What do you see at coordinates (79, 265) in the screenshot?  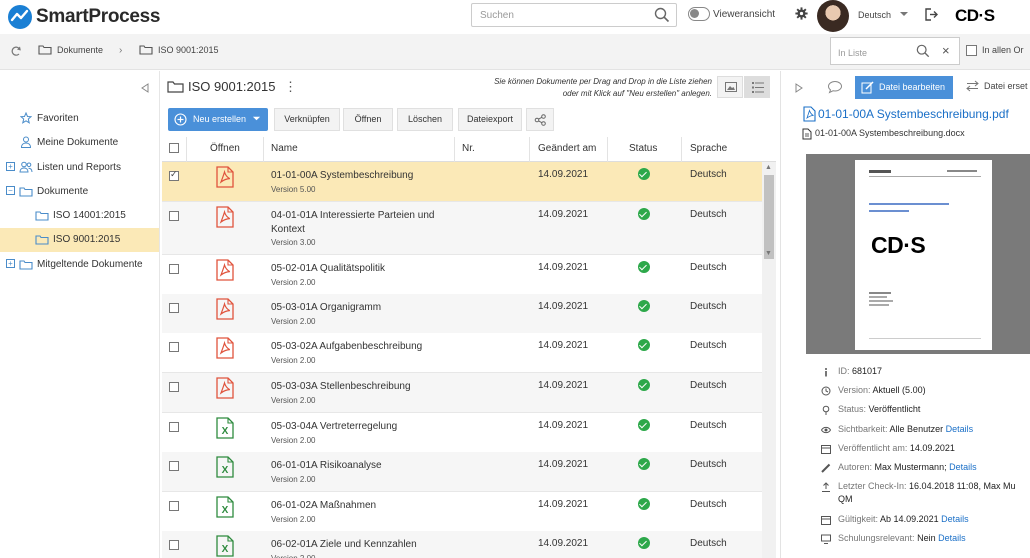 I see `sidebar-item-related-documents: + Mitgeltende Dokumente` at bounding box center [79, 265].